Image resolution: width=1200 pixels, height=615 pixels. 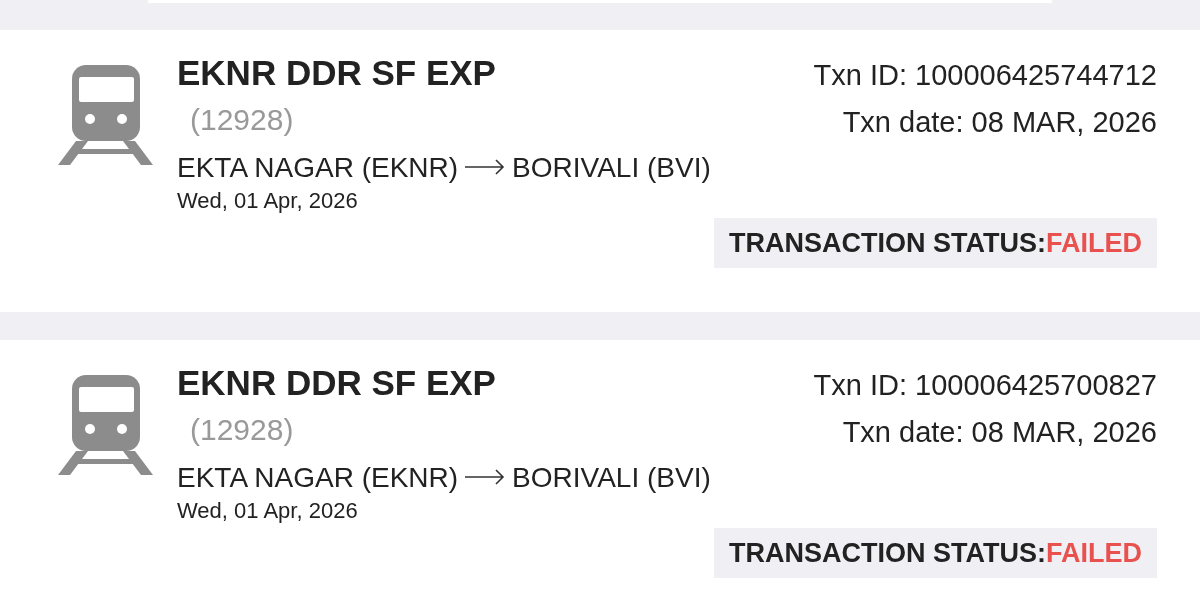 What do you see at coordinates (985, 385) in the screenshot?
I see `transaction-id: Txn ID: 100006425700827` at bounding box center [985, 385].